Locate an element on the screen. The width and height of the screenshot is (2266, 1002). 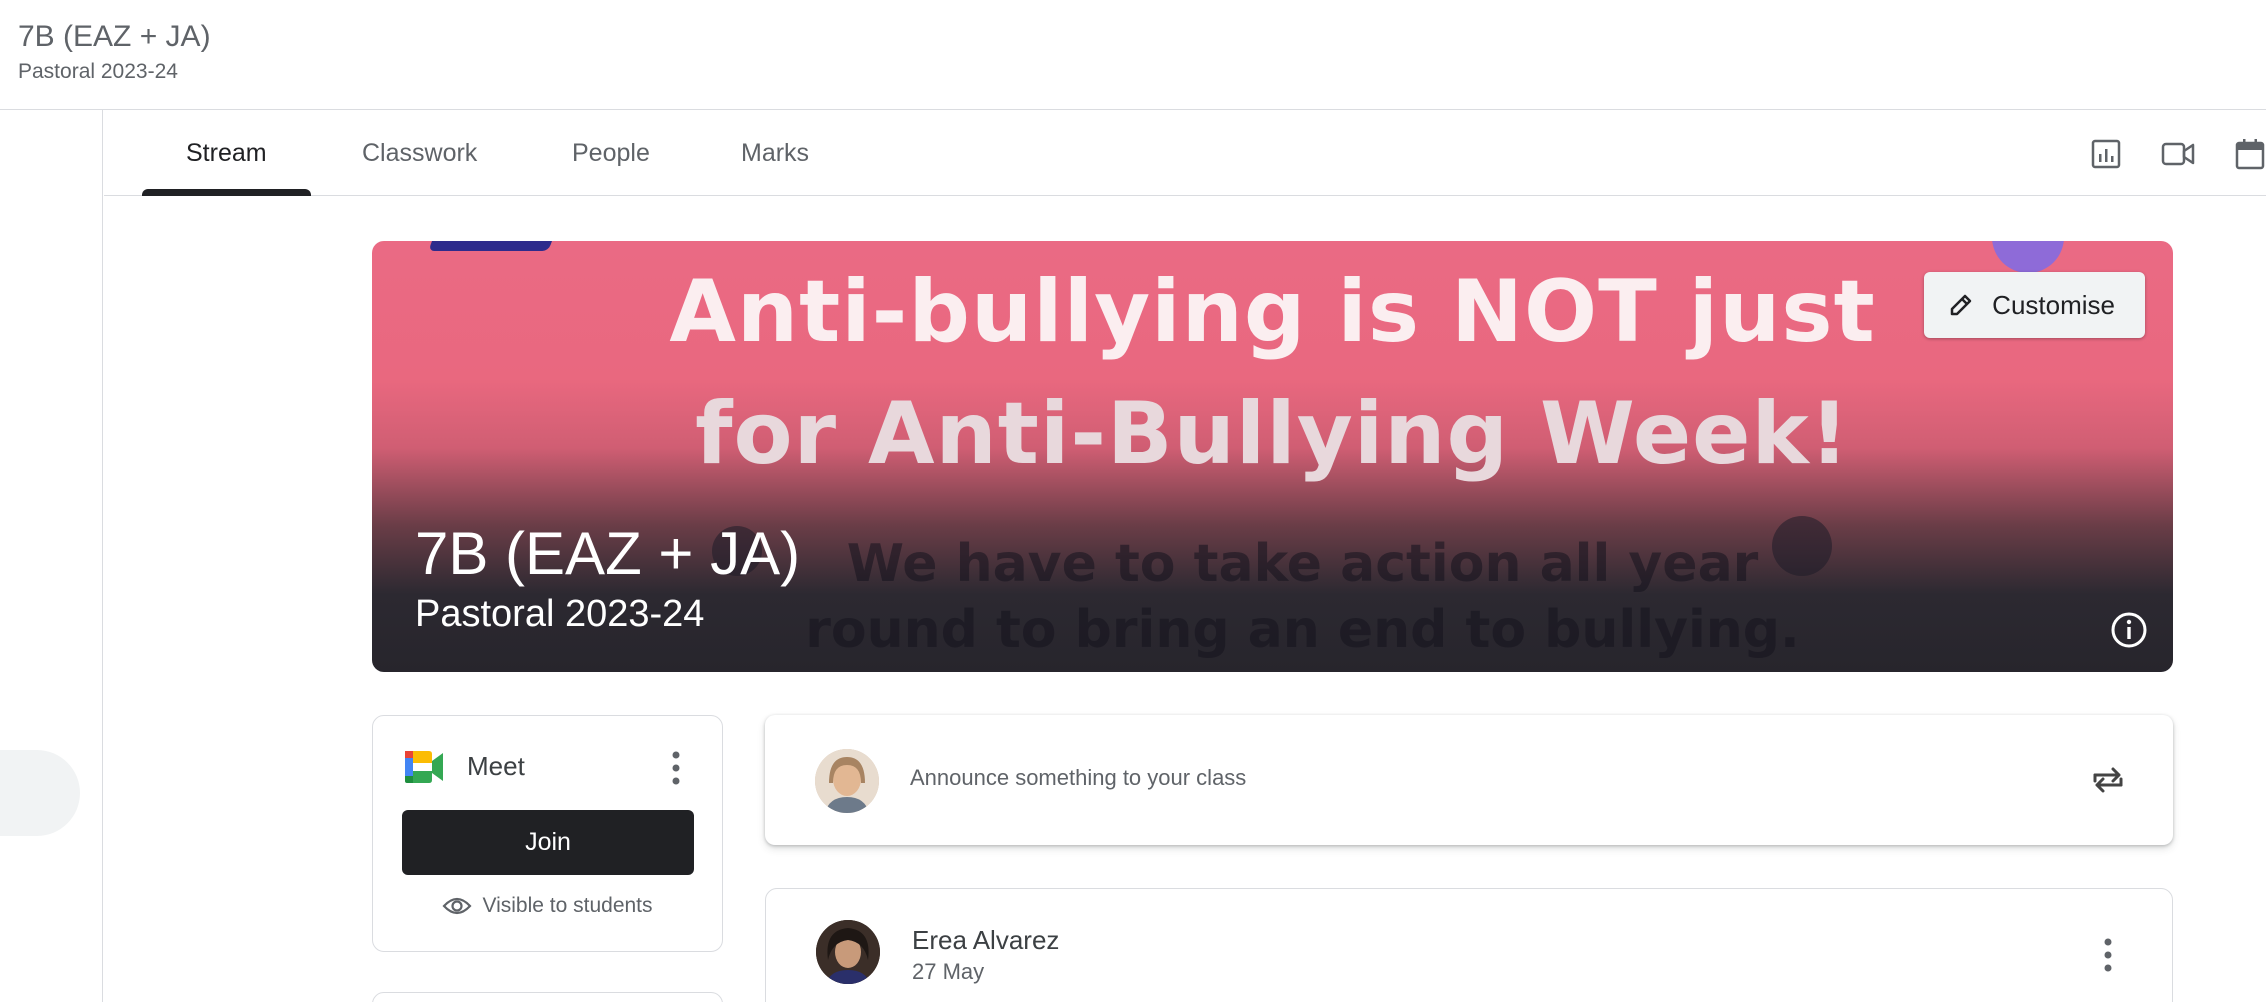
banner-headline-line2: for Anti-Bullying Week! is located at coordinates (1272, 434).